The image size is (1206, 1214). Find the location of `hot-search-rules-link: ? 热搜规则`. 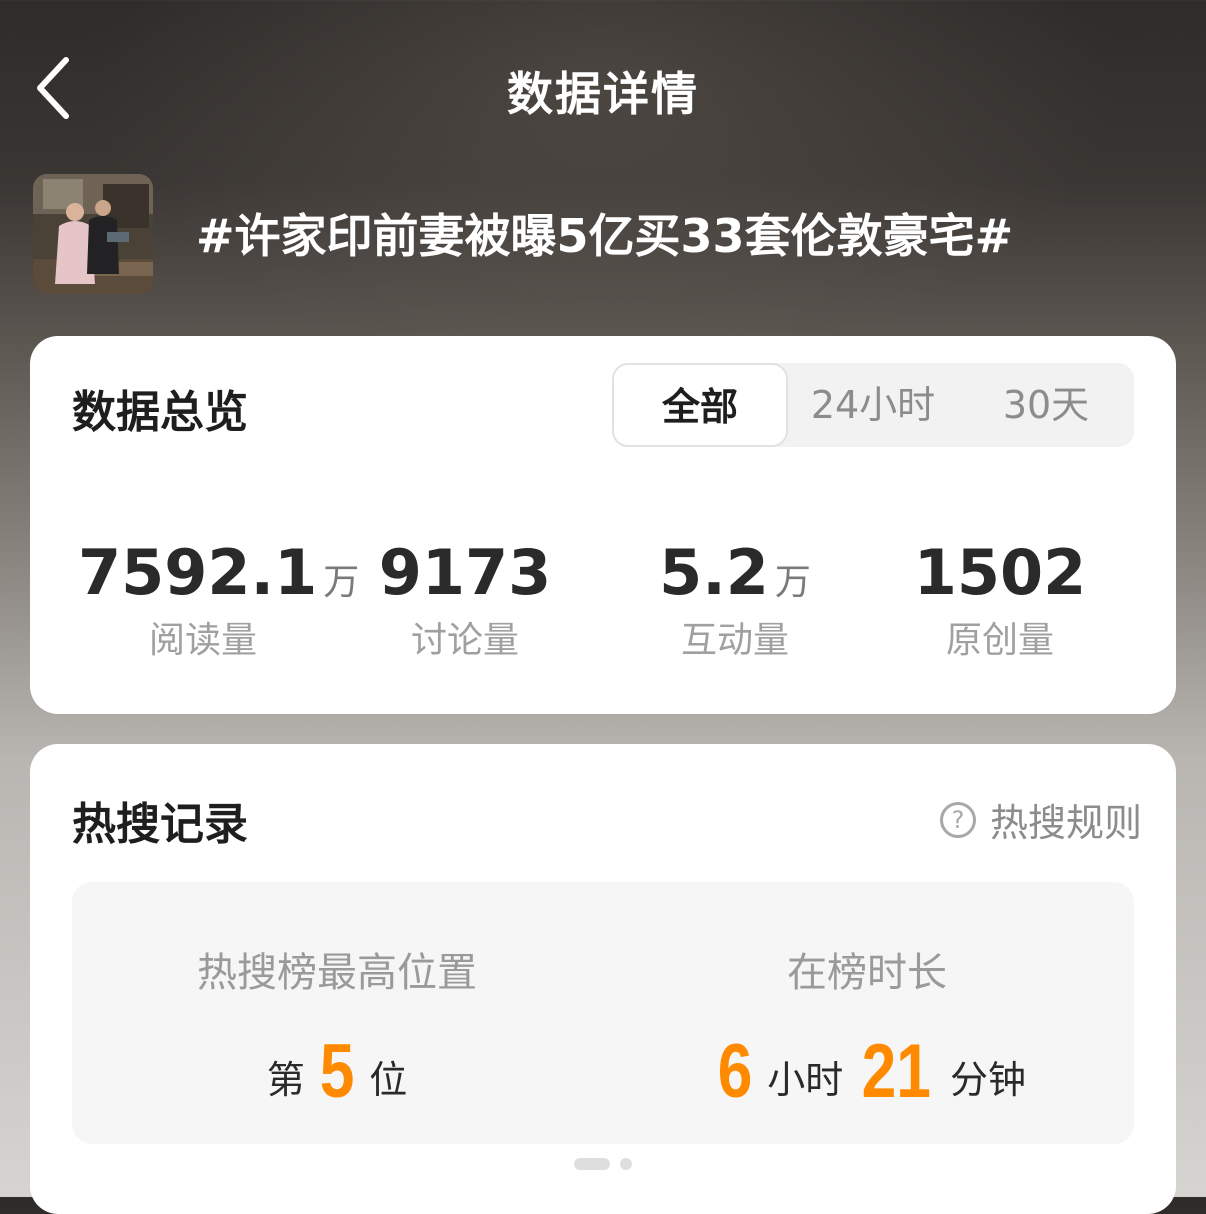

hot-search-rules-link: ? 热搜规则 is located at coordinates (1040, 819).